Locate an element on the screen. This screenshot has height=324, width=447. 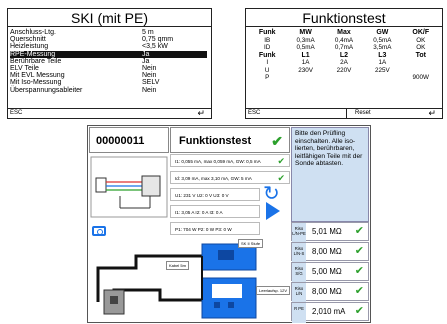
ski-row-anschluss: Anschluss-Ltg. 5 m is located at coordinates (108, 32).